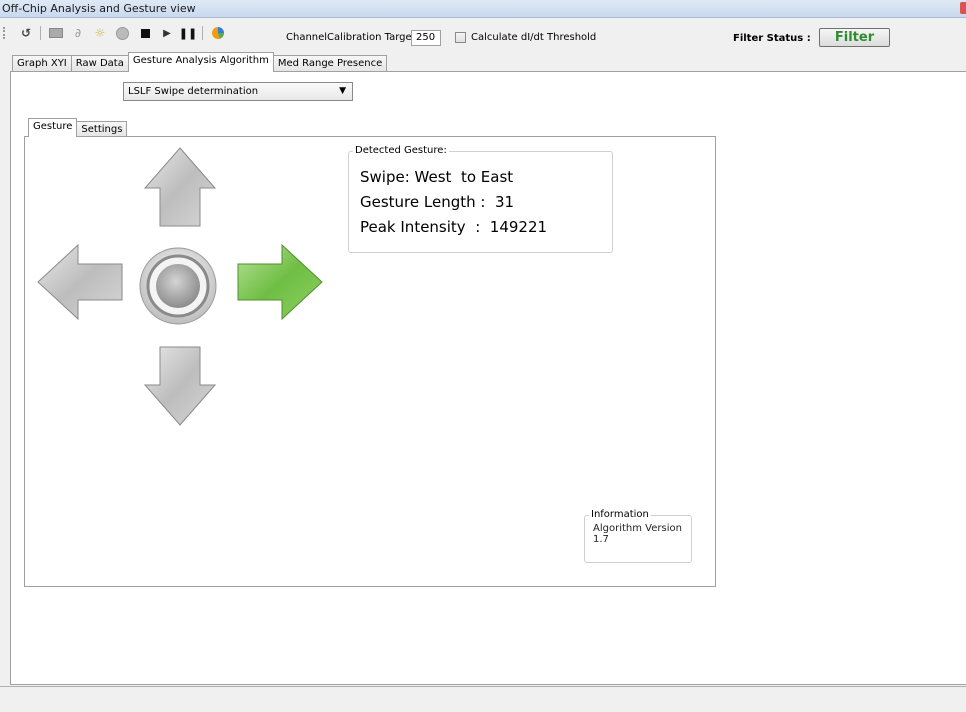  What do you see at coordinates (854, 37) in the screenshot?
I see `filter-button: Filter` at bounding box center [854, 37].